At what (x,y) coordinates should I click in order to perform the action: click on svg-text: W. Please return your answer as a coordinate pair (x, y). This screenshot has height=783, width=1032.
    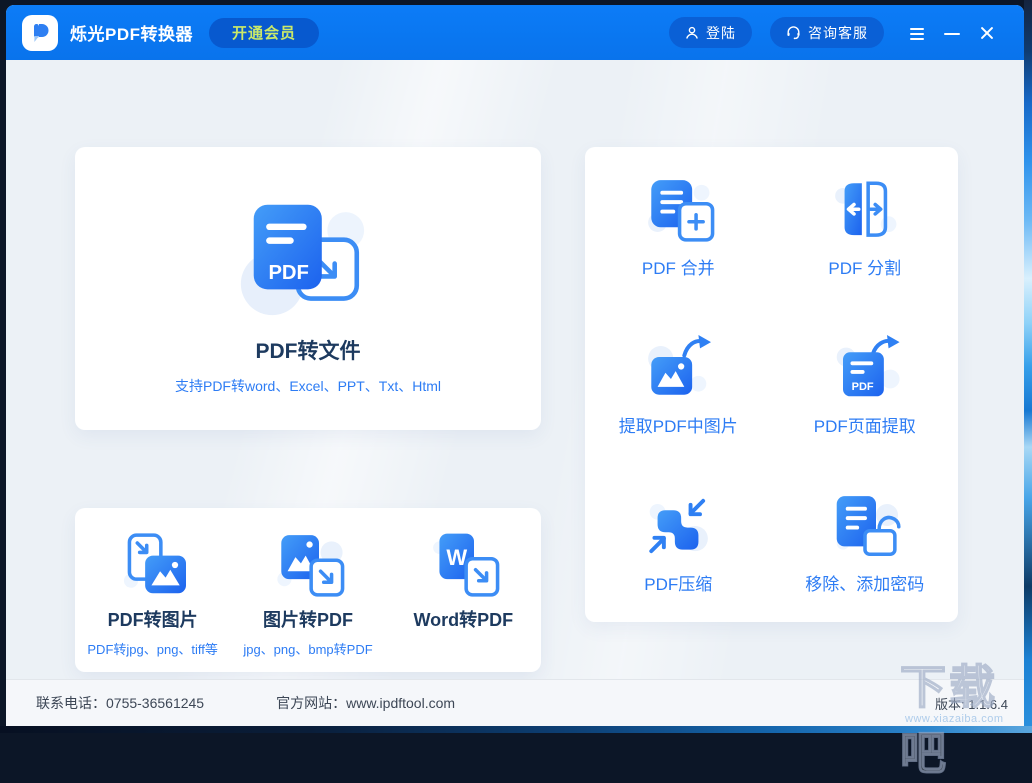
    Looking at the image, I should click on (457, 557).